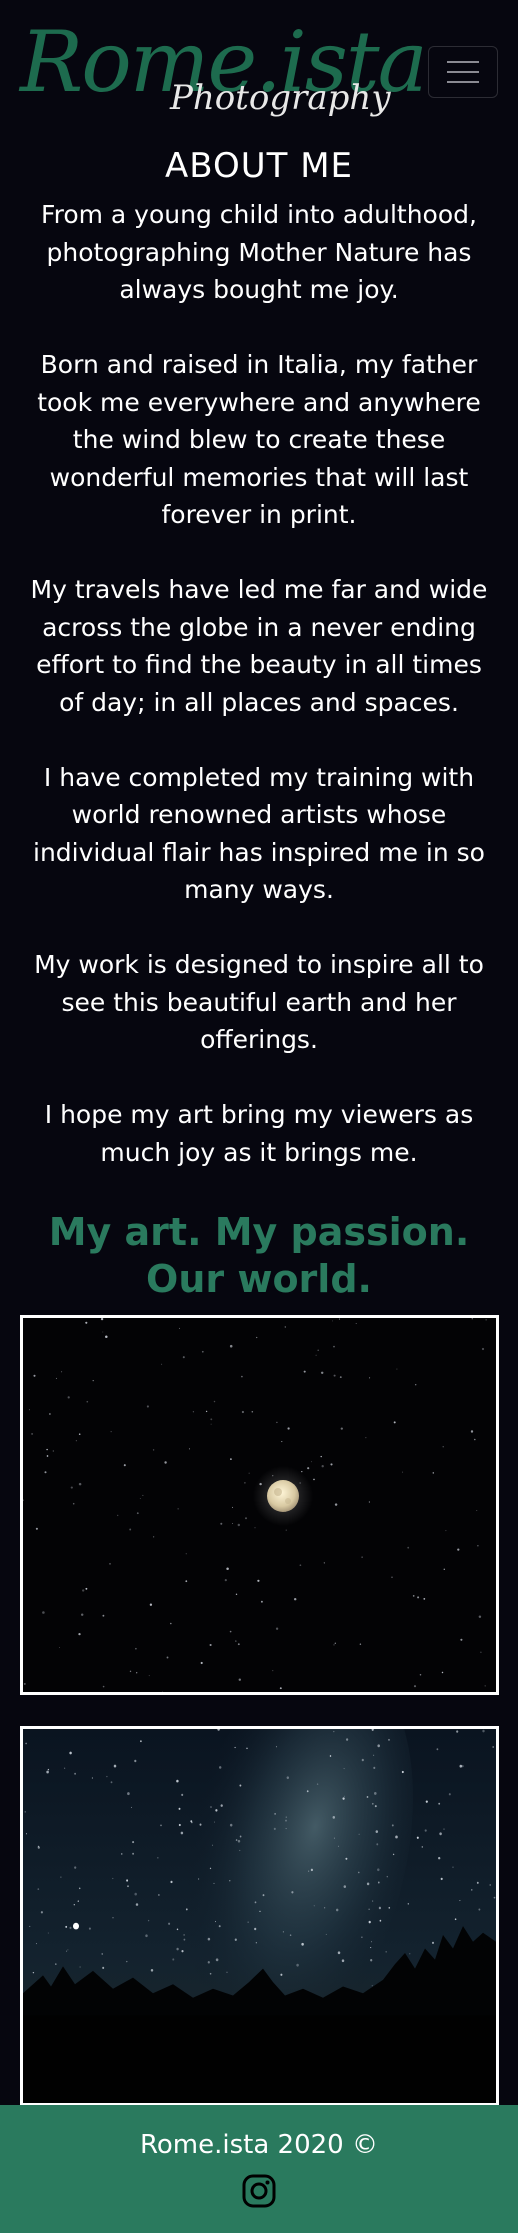  I want to click on logo-sub-text: Photography, so click(280, 98).